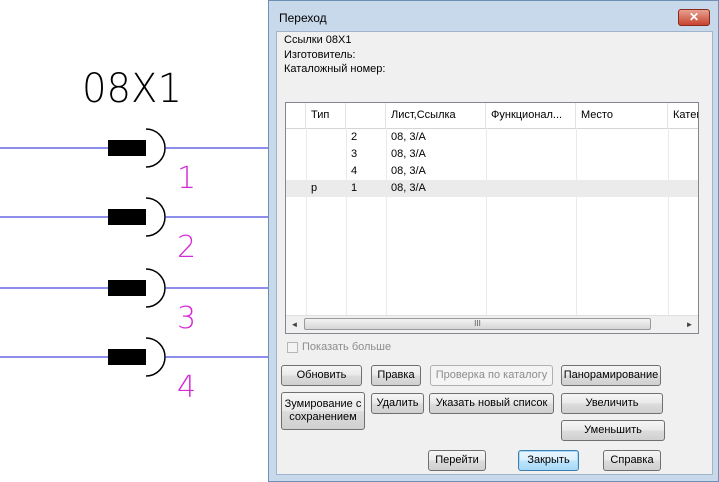  I want to click on connector-label: 08X1, so click(132, 89).